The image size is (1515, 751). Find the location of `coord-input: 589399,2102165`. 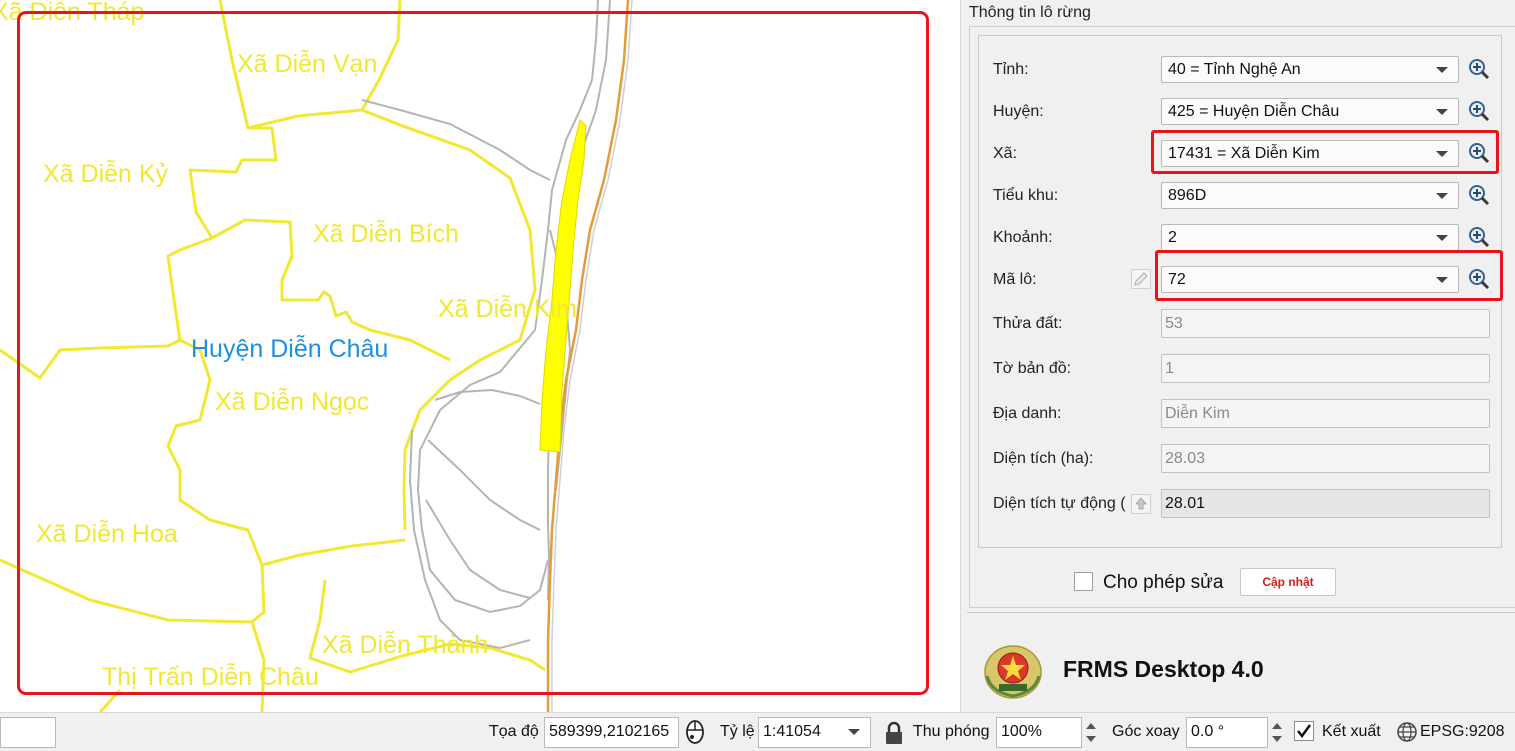

coord-input: 589399,2102165 is located at coordinates (611, 732).